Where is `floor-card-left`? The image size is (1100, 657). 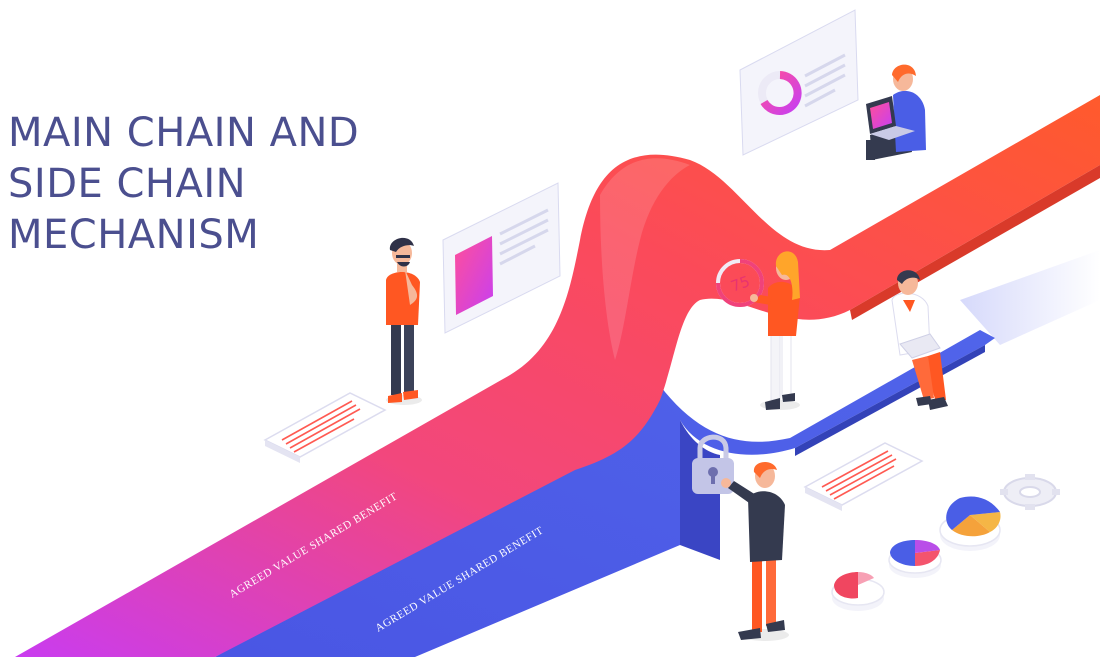 floor-card-left is located at coordinates (325, 427).